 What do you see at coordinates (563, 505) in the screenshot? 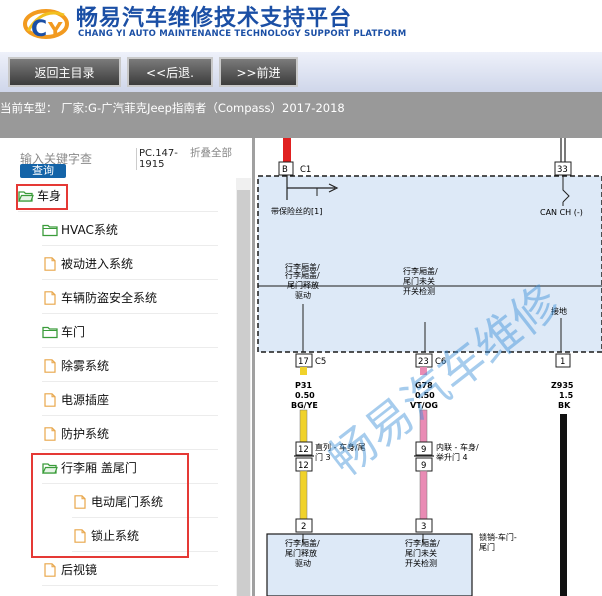
I see `wire-black` at bounding box center [563, 505].